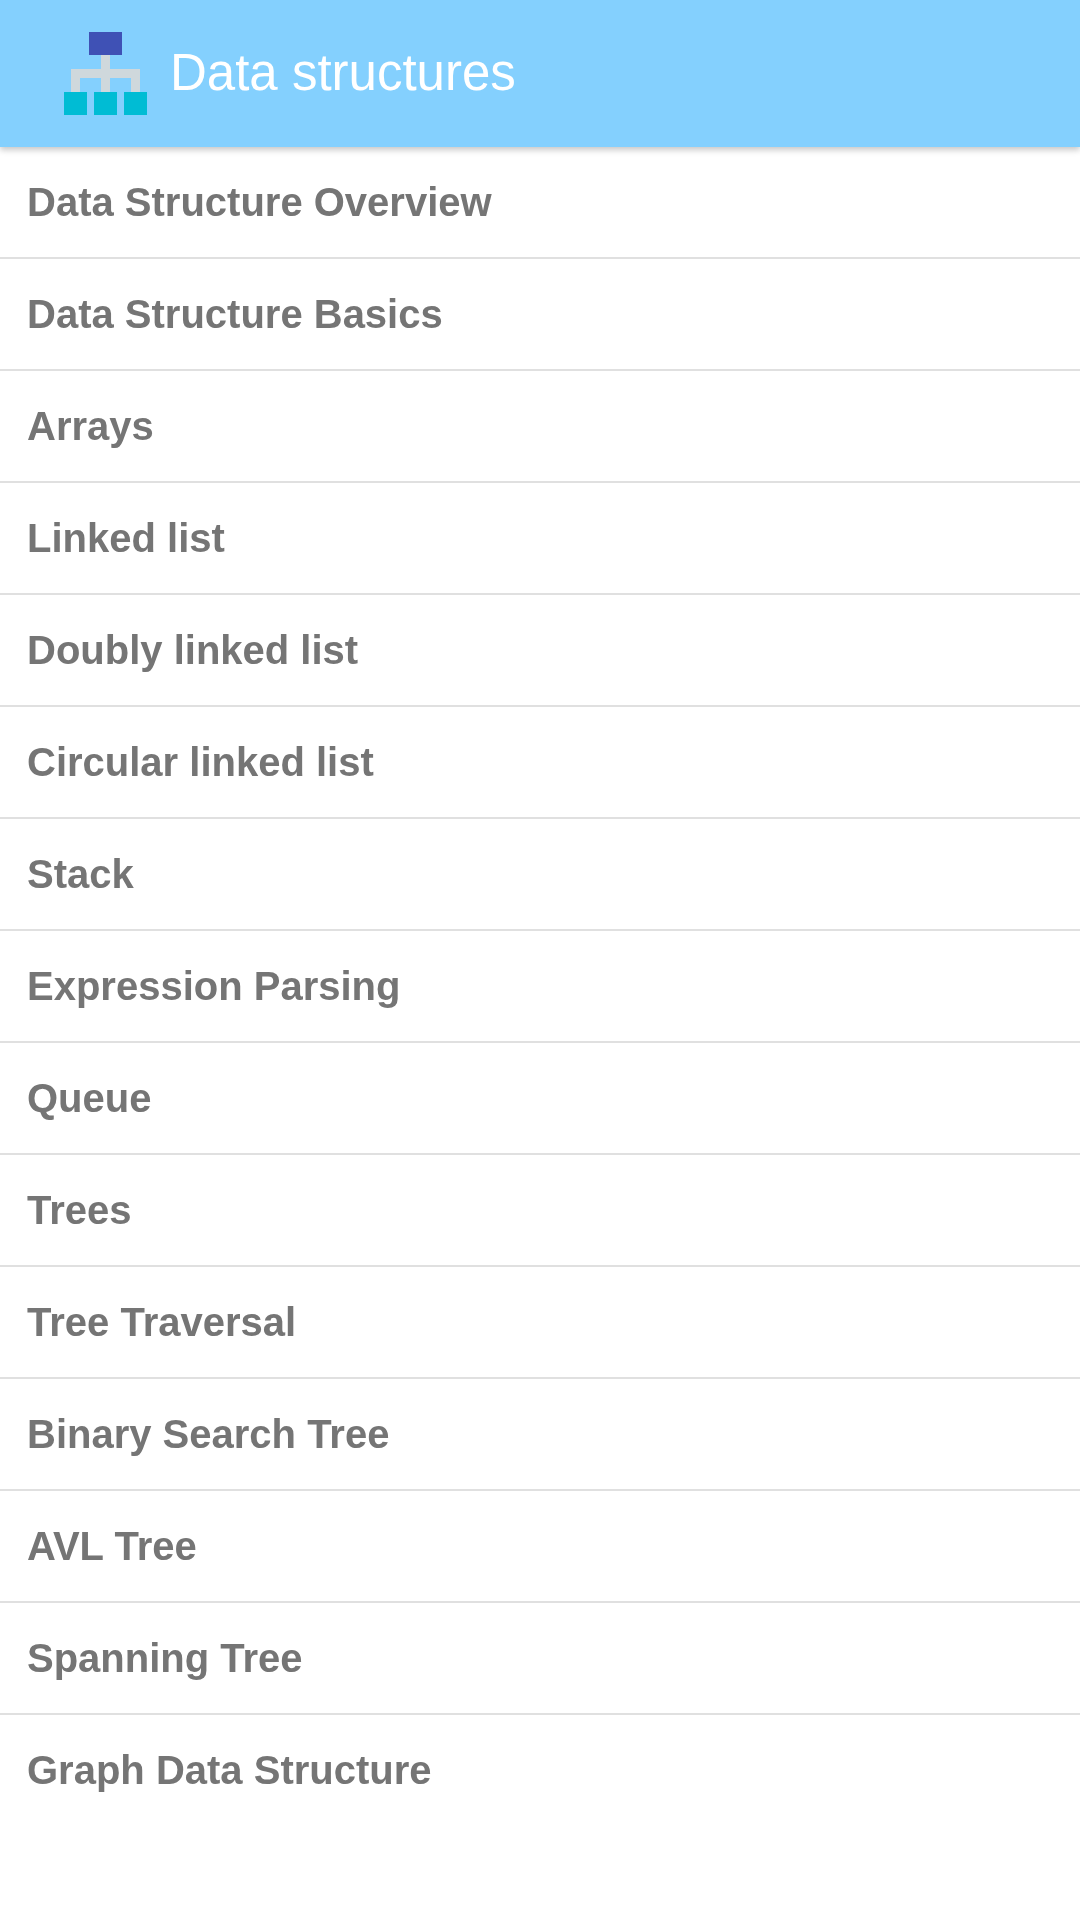 The width and height of the screenshot is (1080, 1920). What do you see at coordinates (540, 1435) in the screenshot?
I see `topic-list-item: Binary Search Tree` at bounding box center [540, 1435].